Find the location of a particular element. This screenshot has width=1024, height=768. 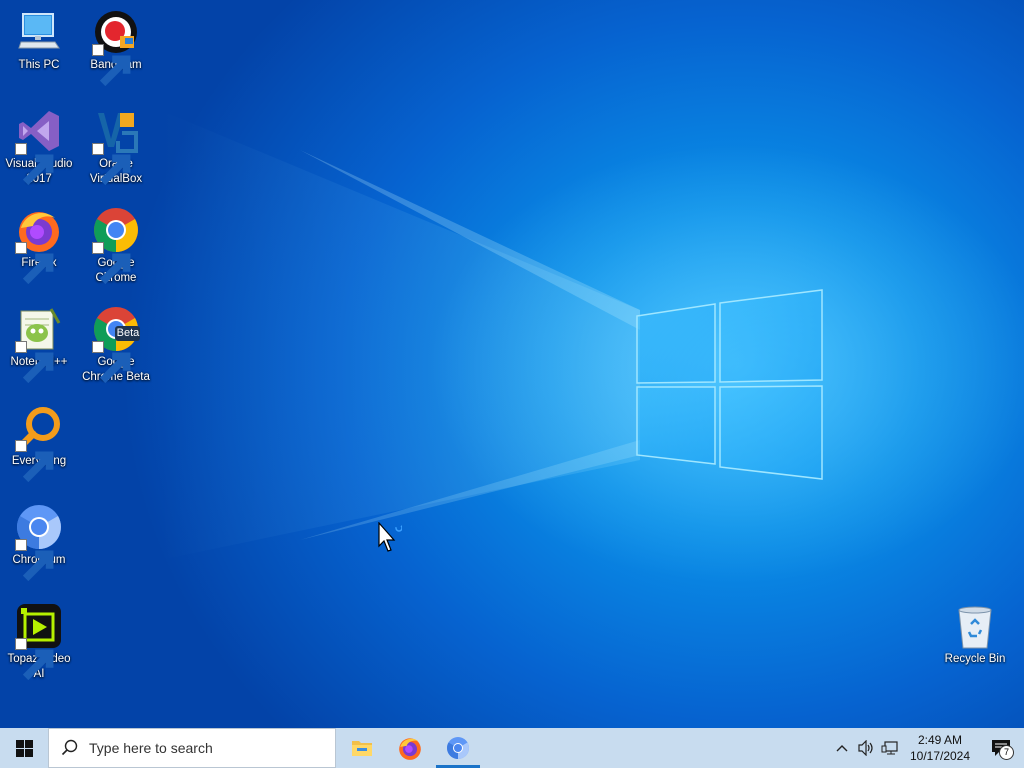

network-icon is located at coordinates (889, 748).